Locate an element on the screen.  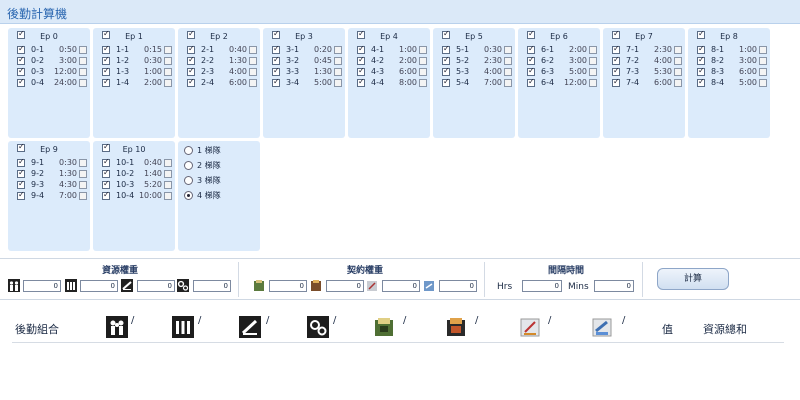
minutes-input: 0 is located at coordinates (614, 286).